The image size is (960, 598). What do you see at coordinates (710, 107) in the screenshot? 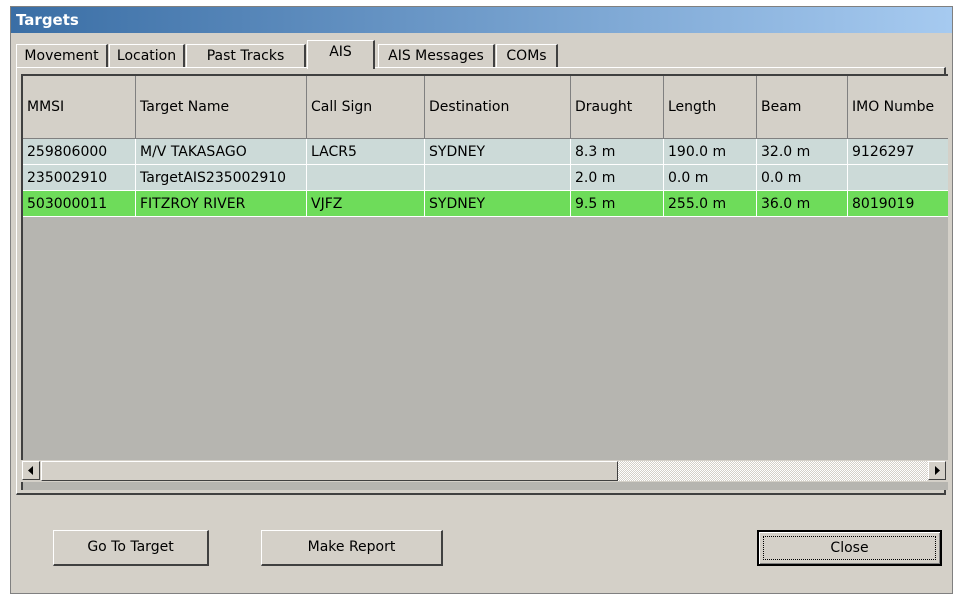
I see `column-header-length: Length` at bounding box center [710, 107].